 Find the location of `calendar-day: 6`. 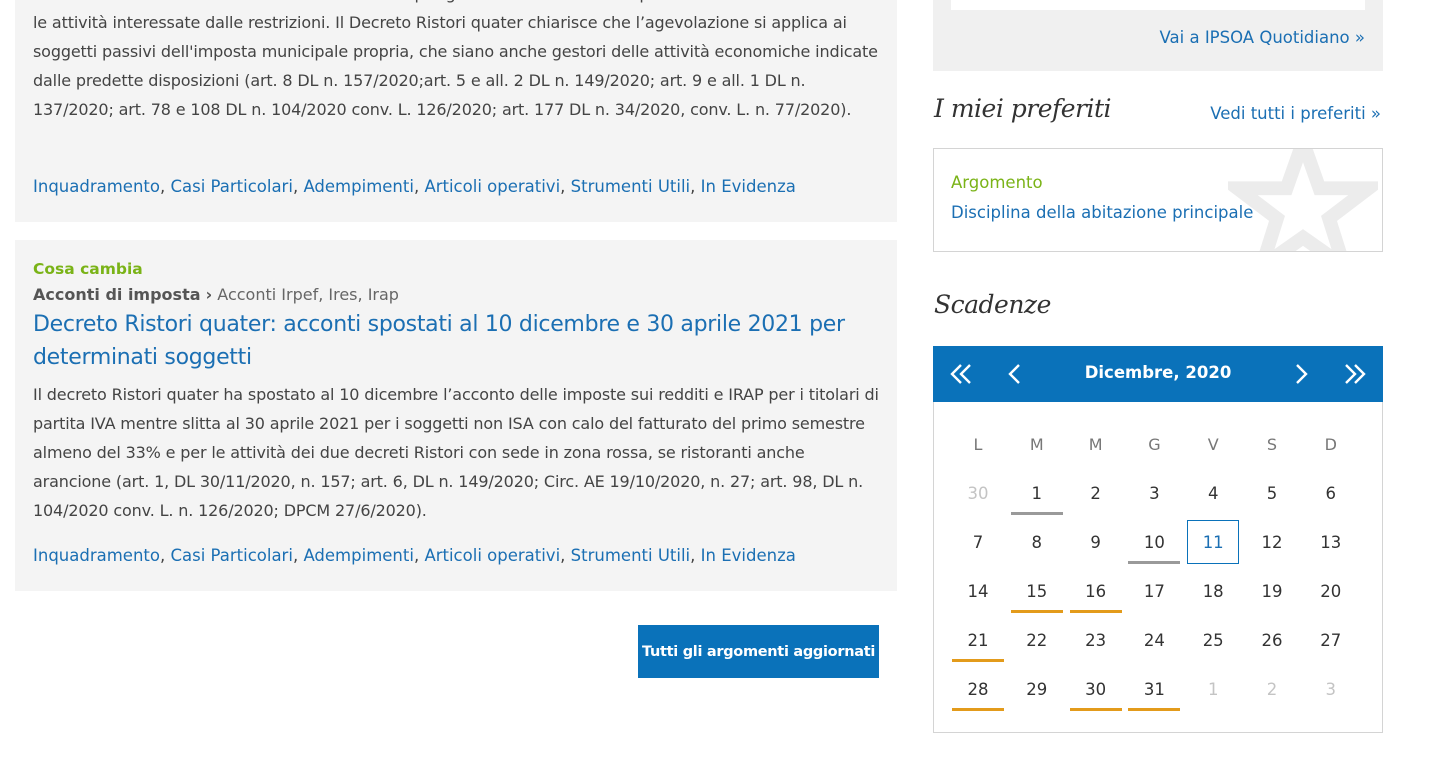

calendar-day: 6 is located at coordinates (1331, 493).